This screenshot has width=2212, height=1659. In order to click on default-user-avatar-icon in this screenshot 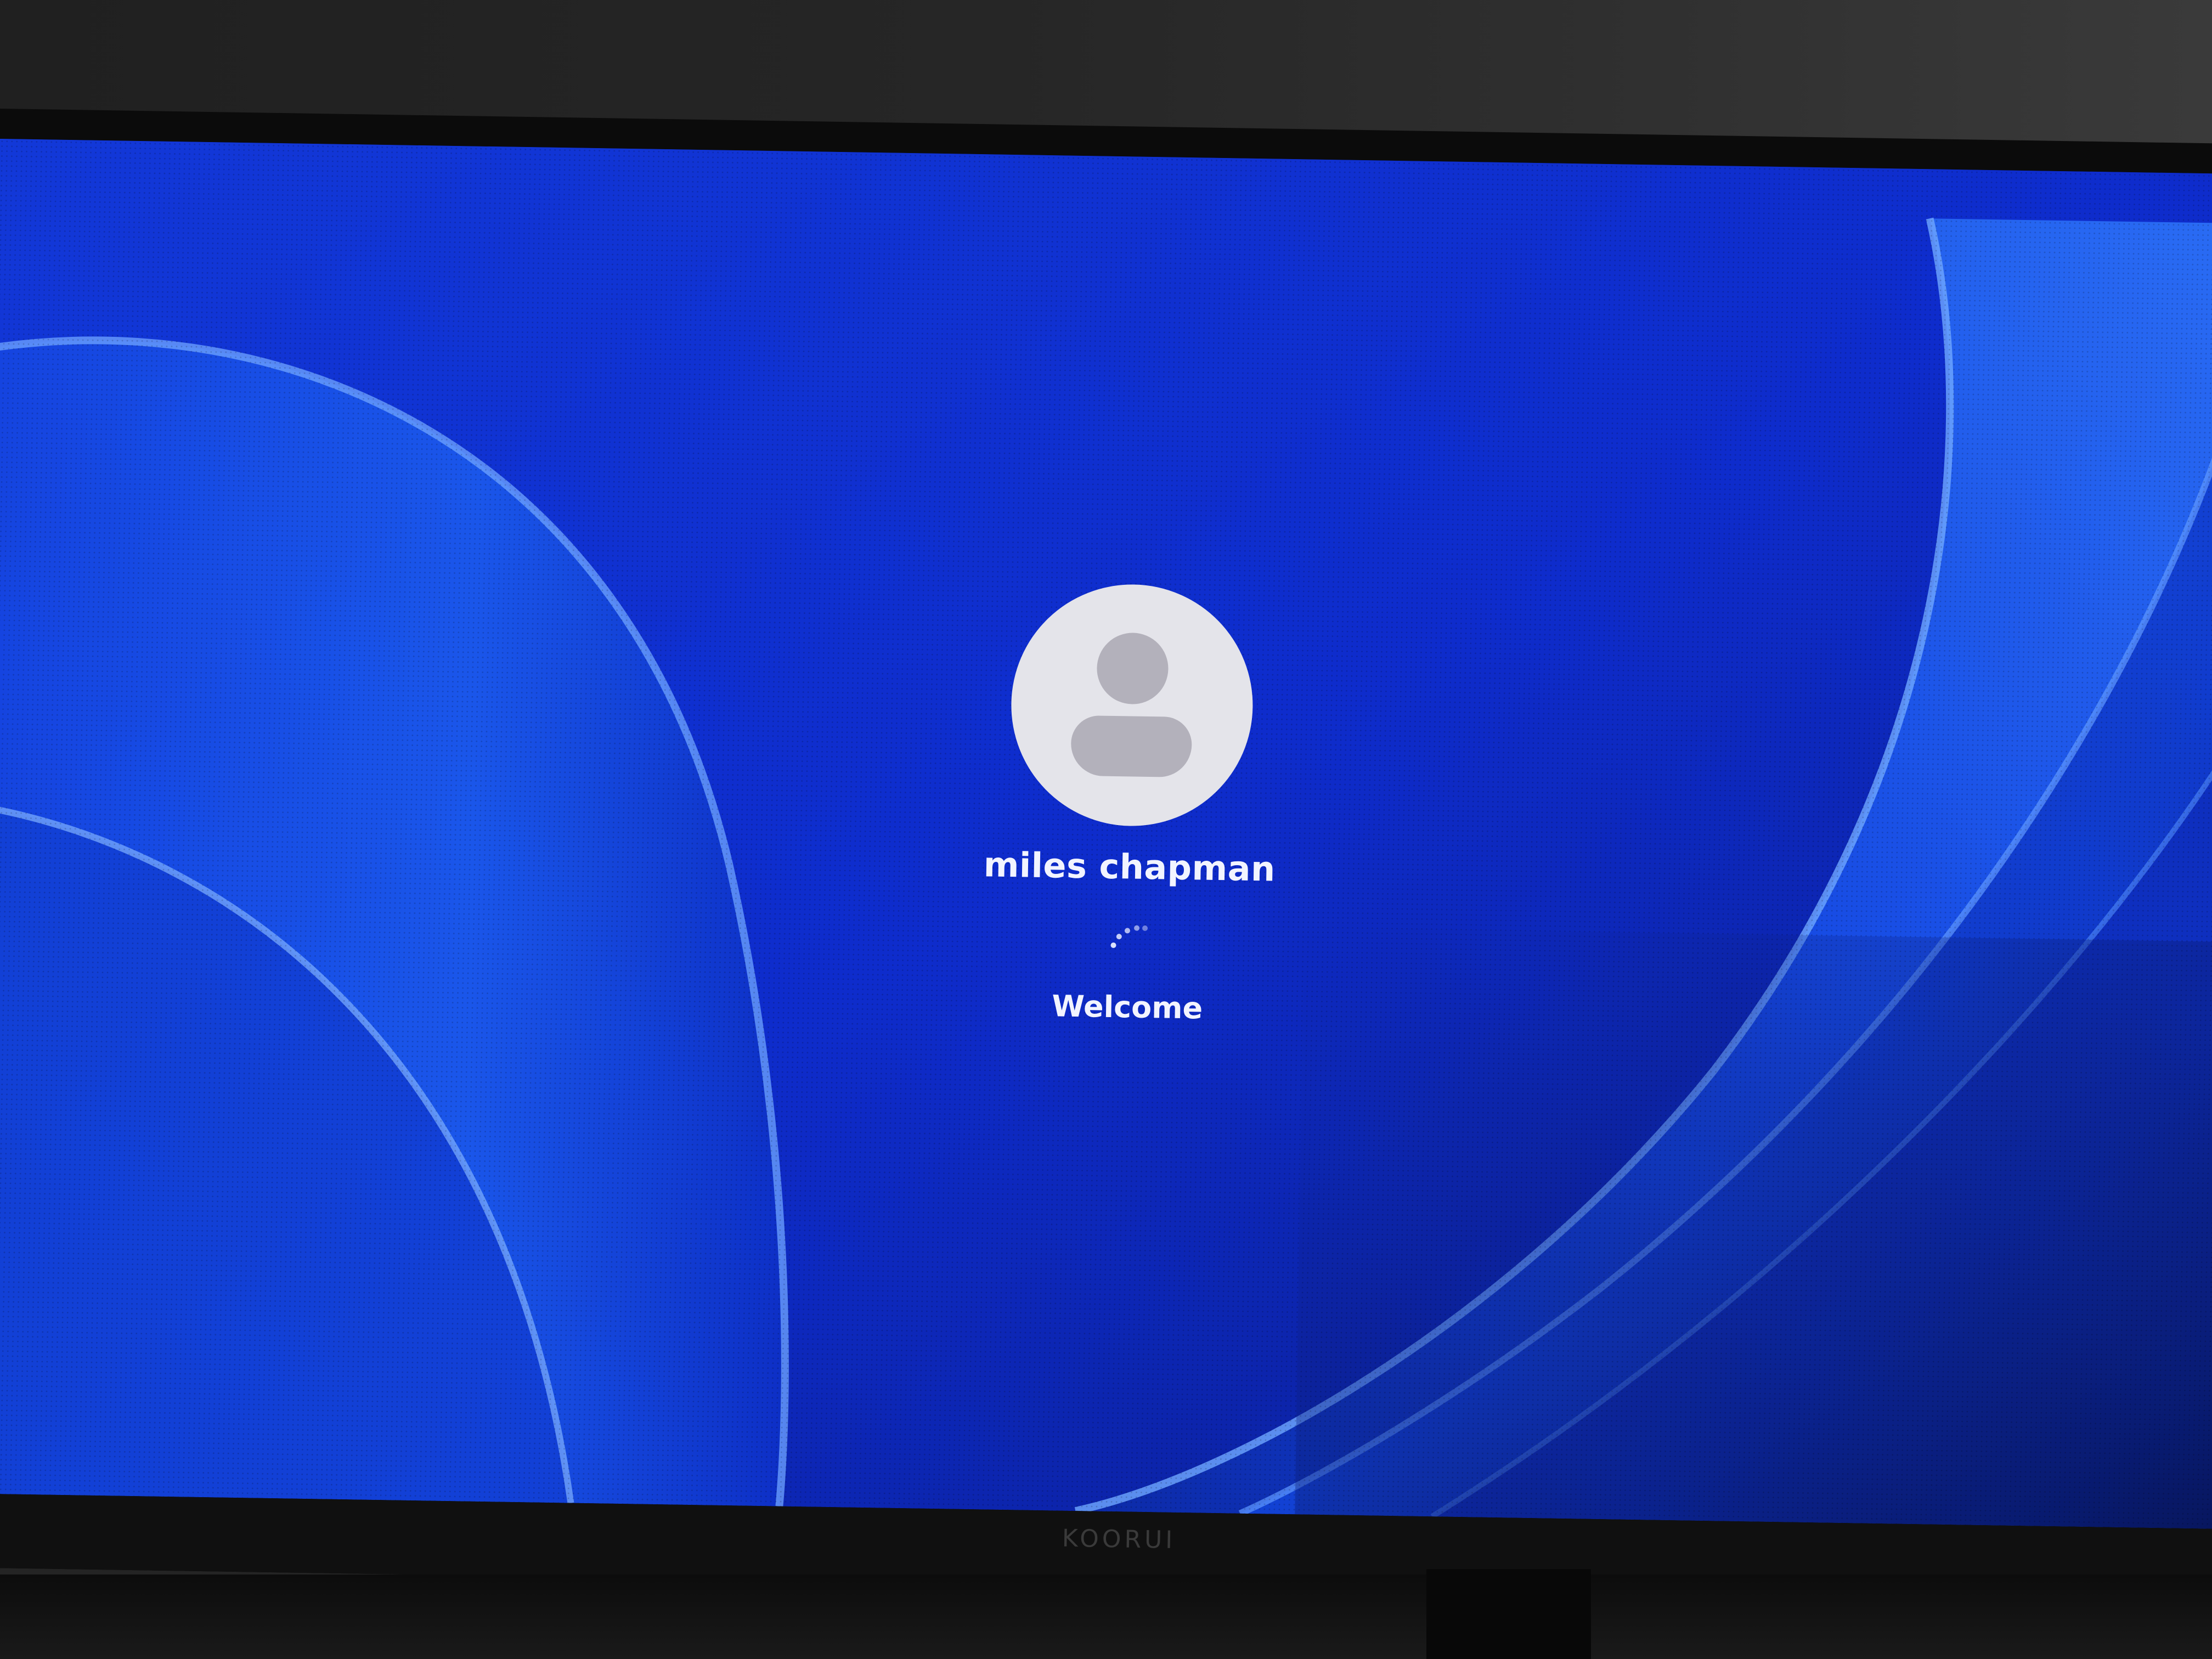, I will do `click(1132, 706)`.